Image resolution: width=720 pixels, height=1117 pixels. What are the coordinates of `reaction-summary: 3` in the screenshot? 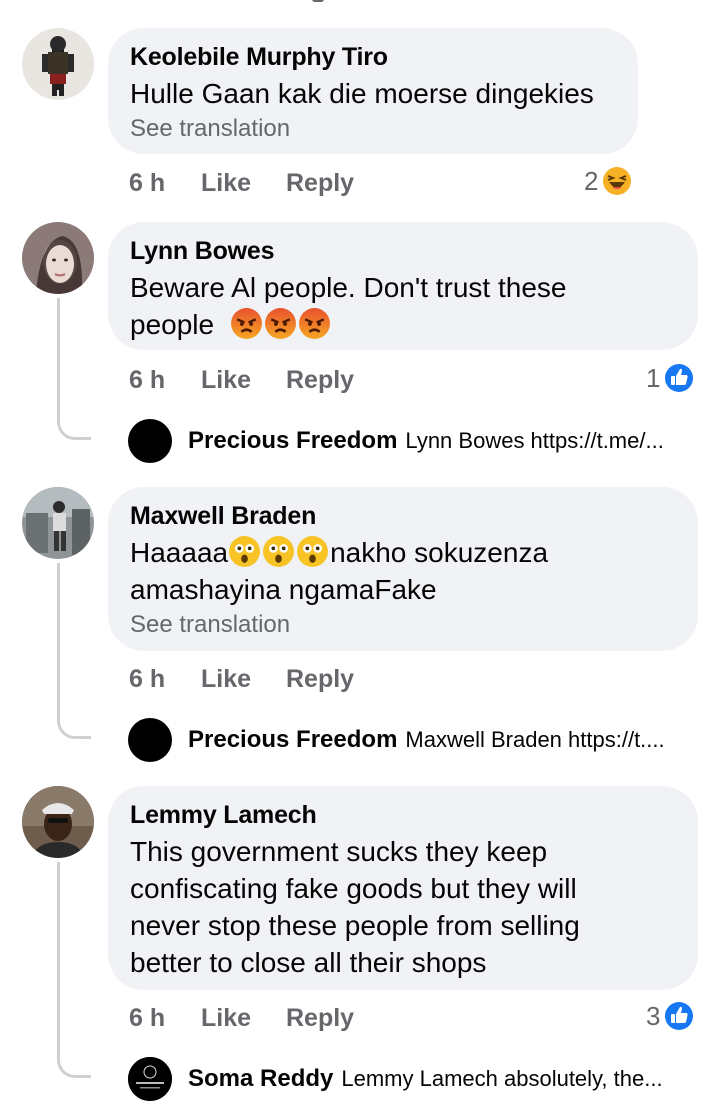 It's located at (670, 1016).